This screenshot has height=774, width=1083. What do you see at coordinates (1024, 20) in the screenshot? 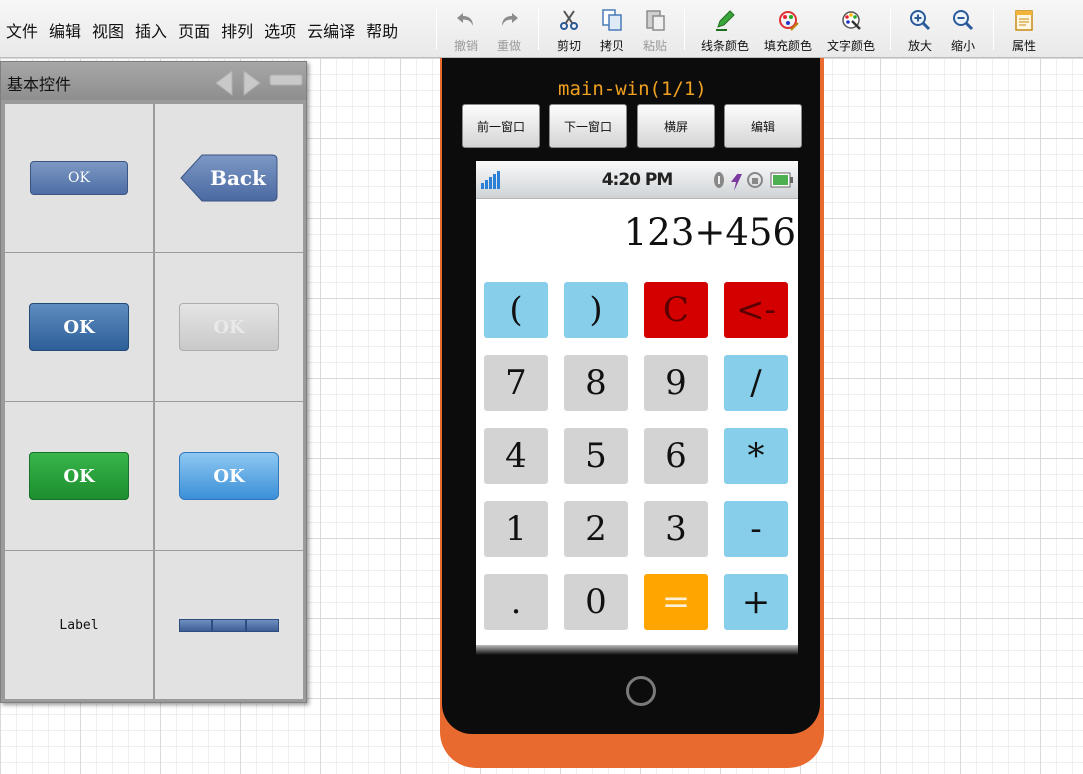
I see `properties-icon` at bounding box center [1024, 20].